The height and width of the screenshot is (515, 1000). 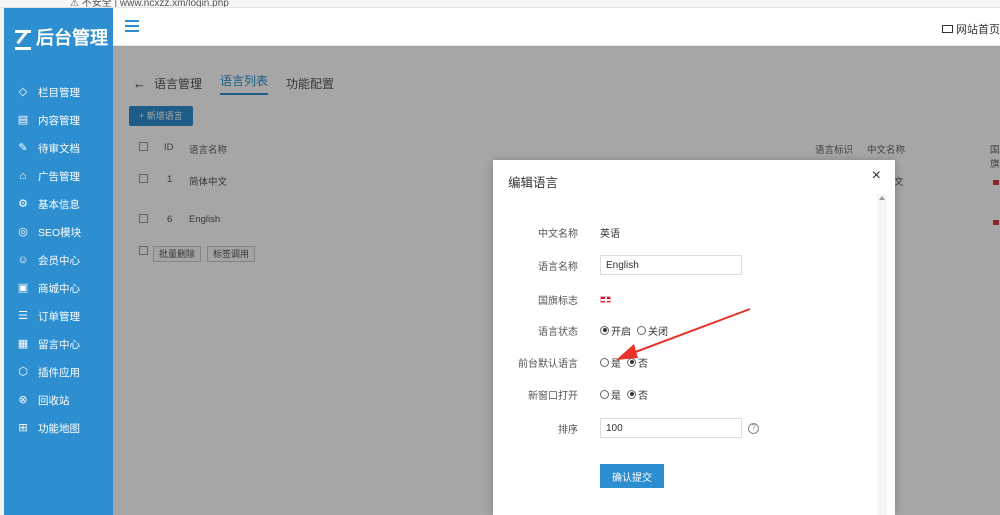 I want to click on layers-icon: ◇, so click(x=23, y=91).